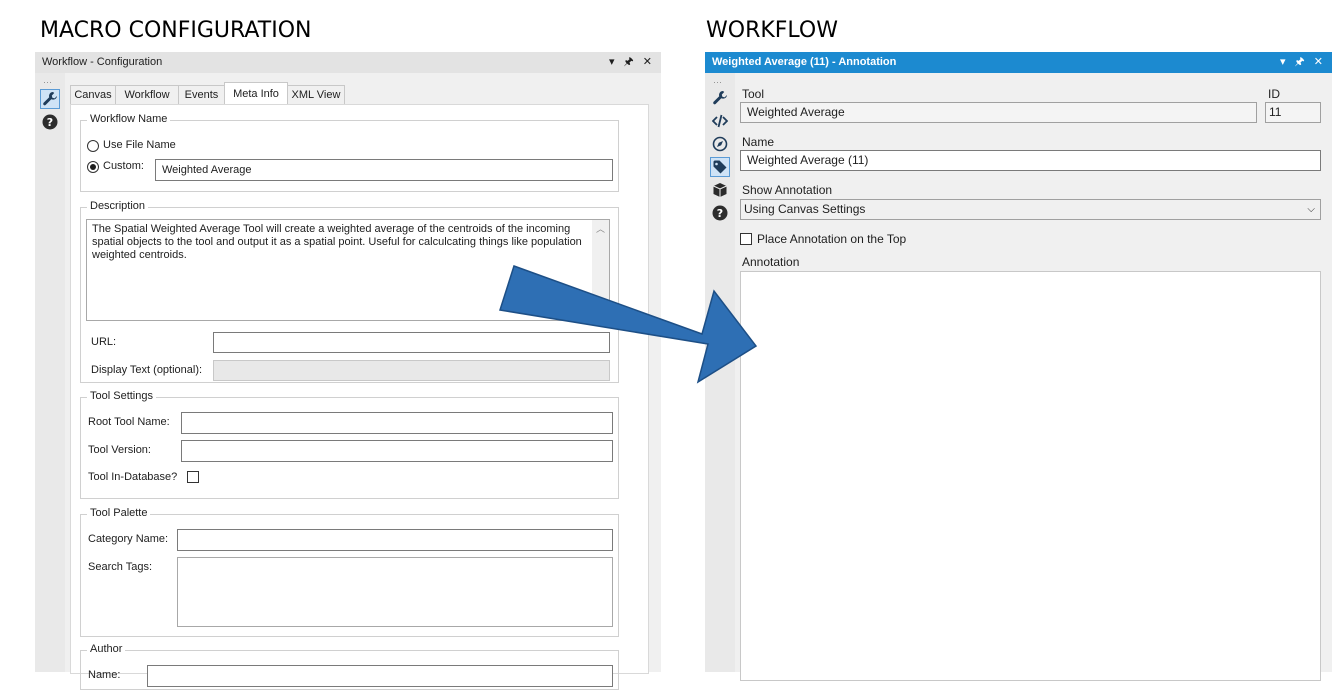 This screenshot has height=690, width=1339. I want to click on tag-icon, so click(720, 167).